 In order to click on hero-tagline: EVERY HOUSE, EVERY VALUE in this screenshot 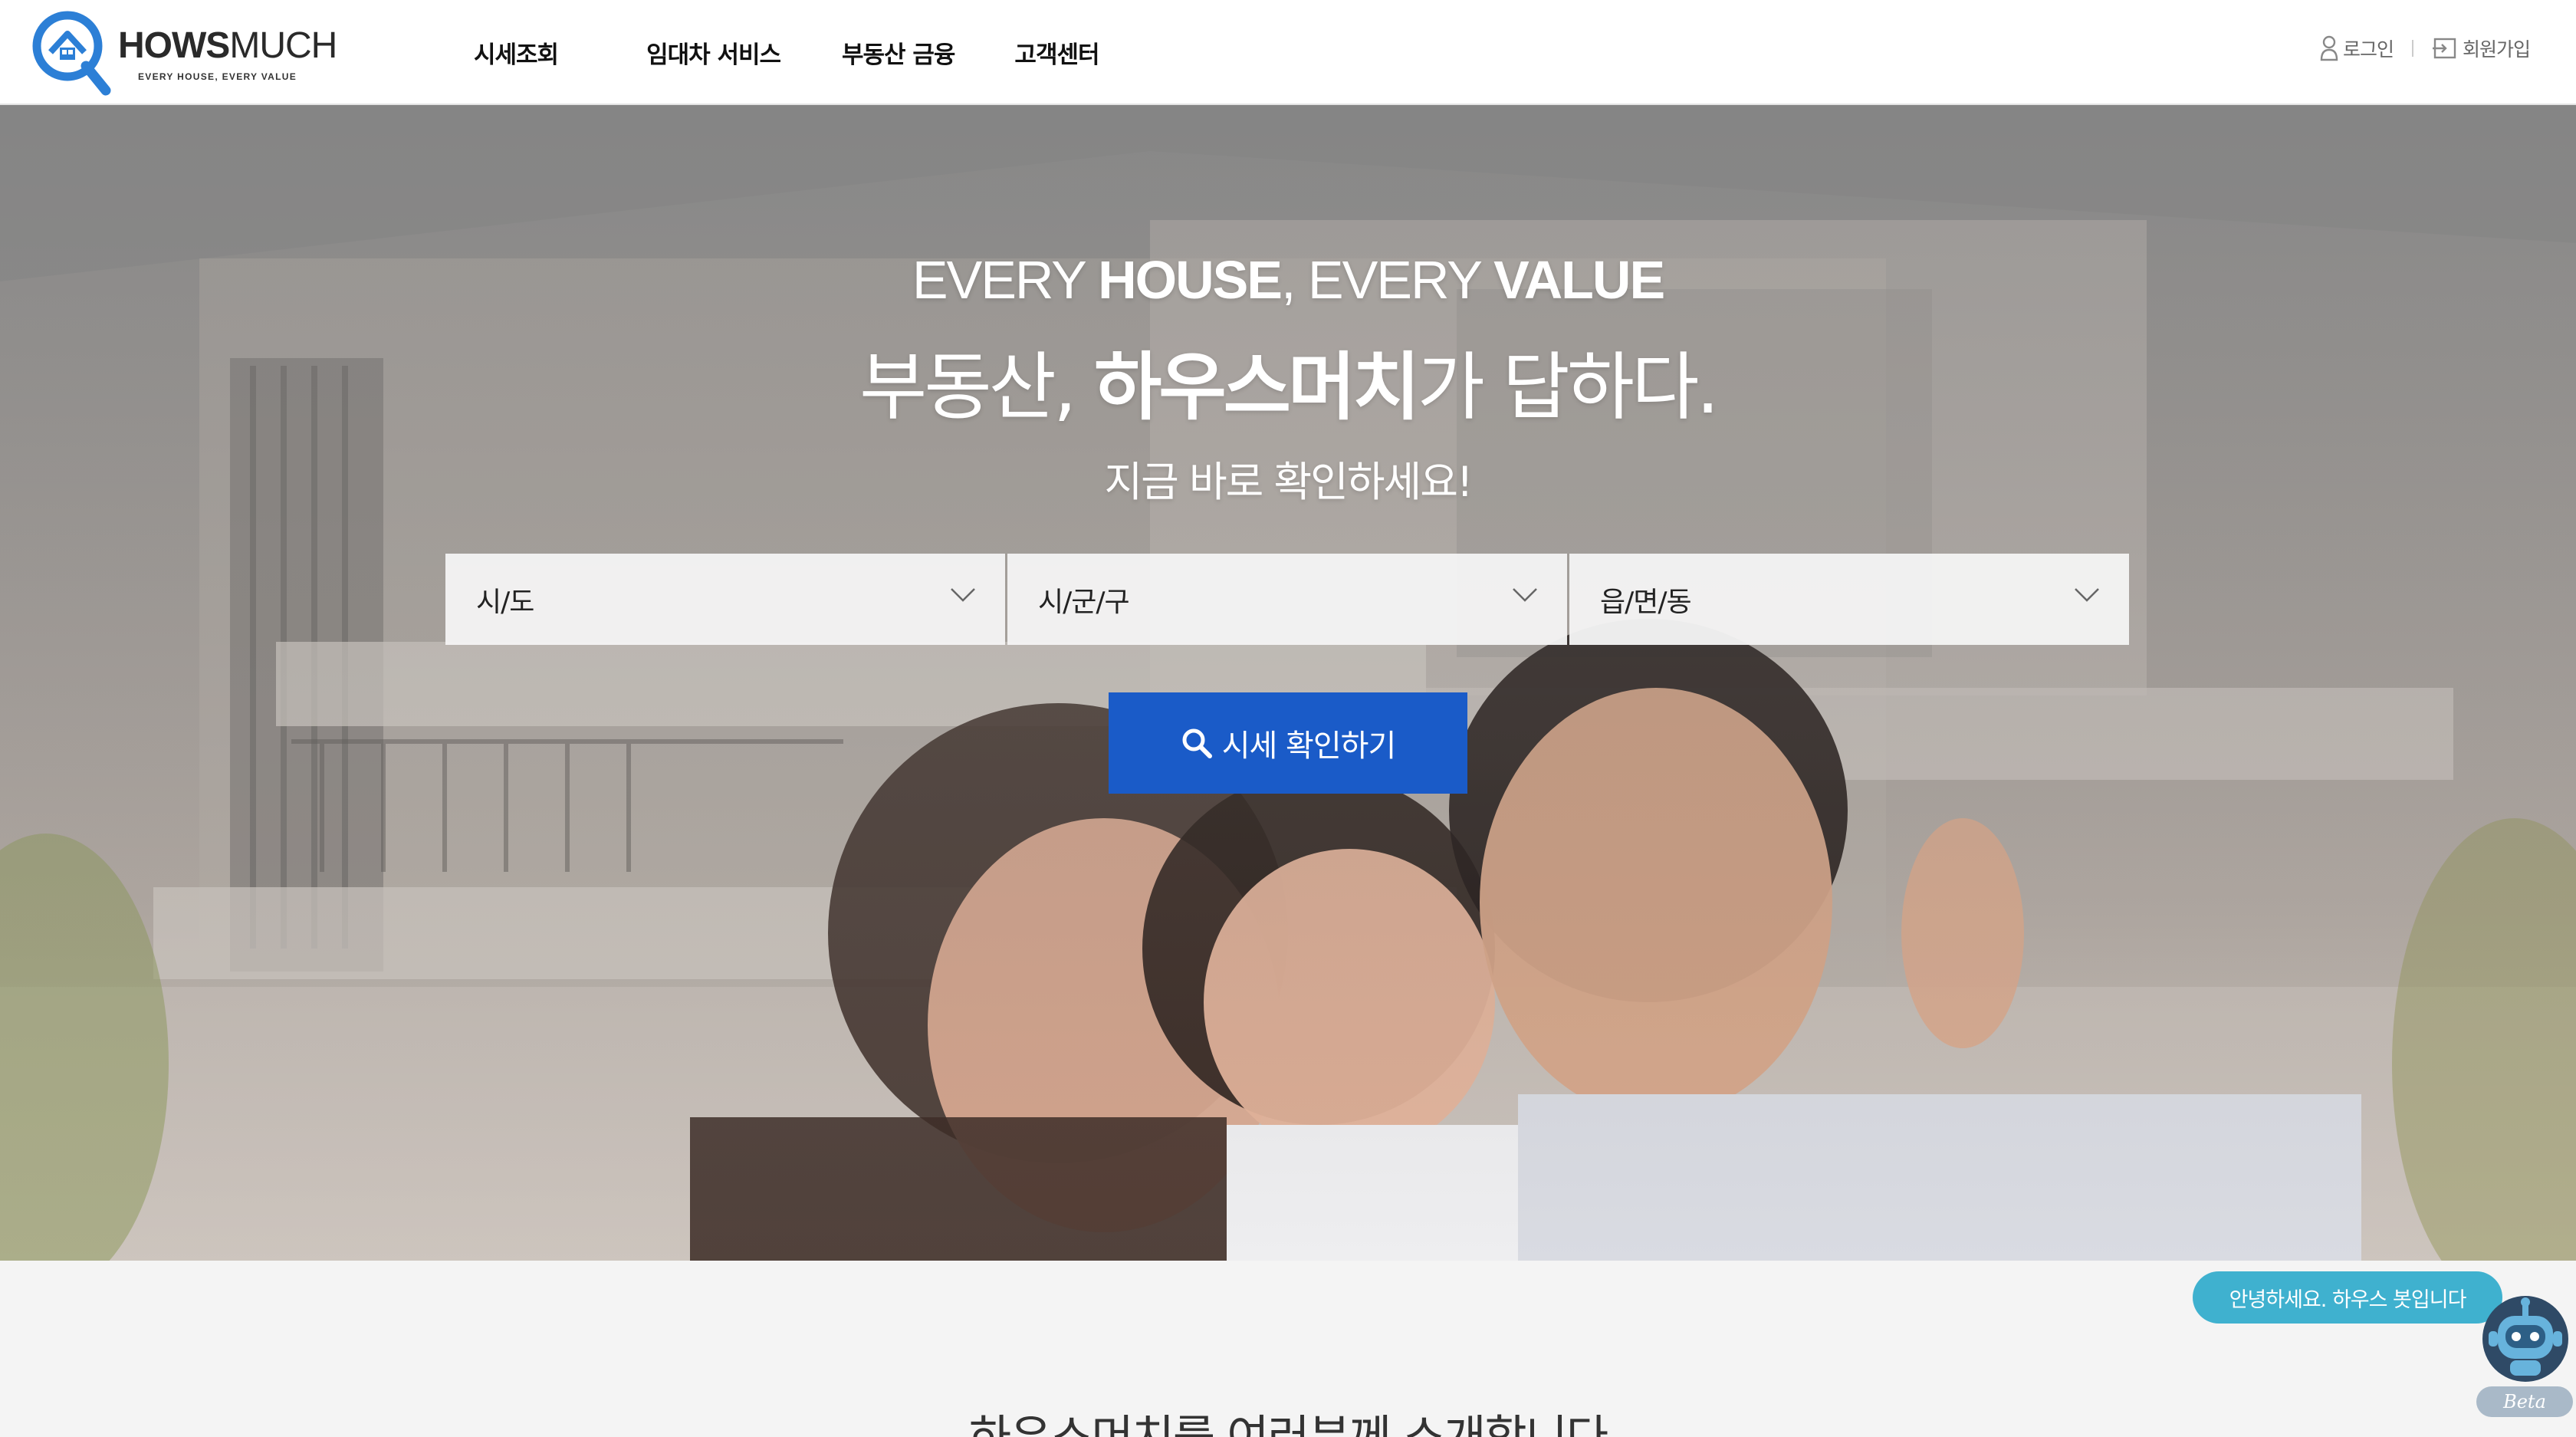, I will do `click(1288, 280)`.